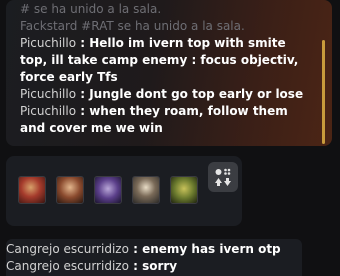 Image resolution: width=340 pixels, height=276 pixels. Describe the element at coordinates (211, 249) in the screenshot. I see `message-text: enemy has ivern otp` at that location.